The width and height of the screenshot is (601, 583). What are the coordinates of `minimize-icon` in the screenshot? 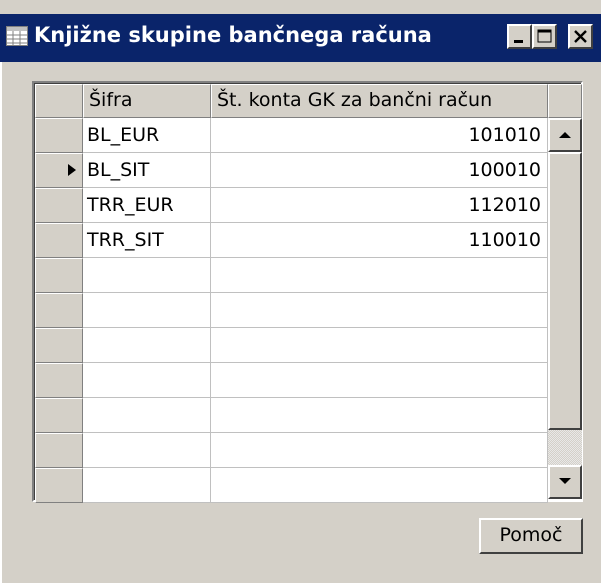 It's located at (518, 41).